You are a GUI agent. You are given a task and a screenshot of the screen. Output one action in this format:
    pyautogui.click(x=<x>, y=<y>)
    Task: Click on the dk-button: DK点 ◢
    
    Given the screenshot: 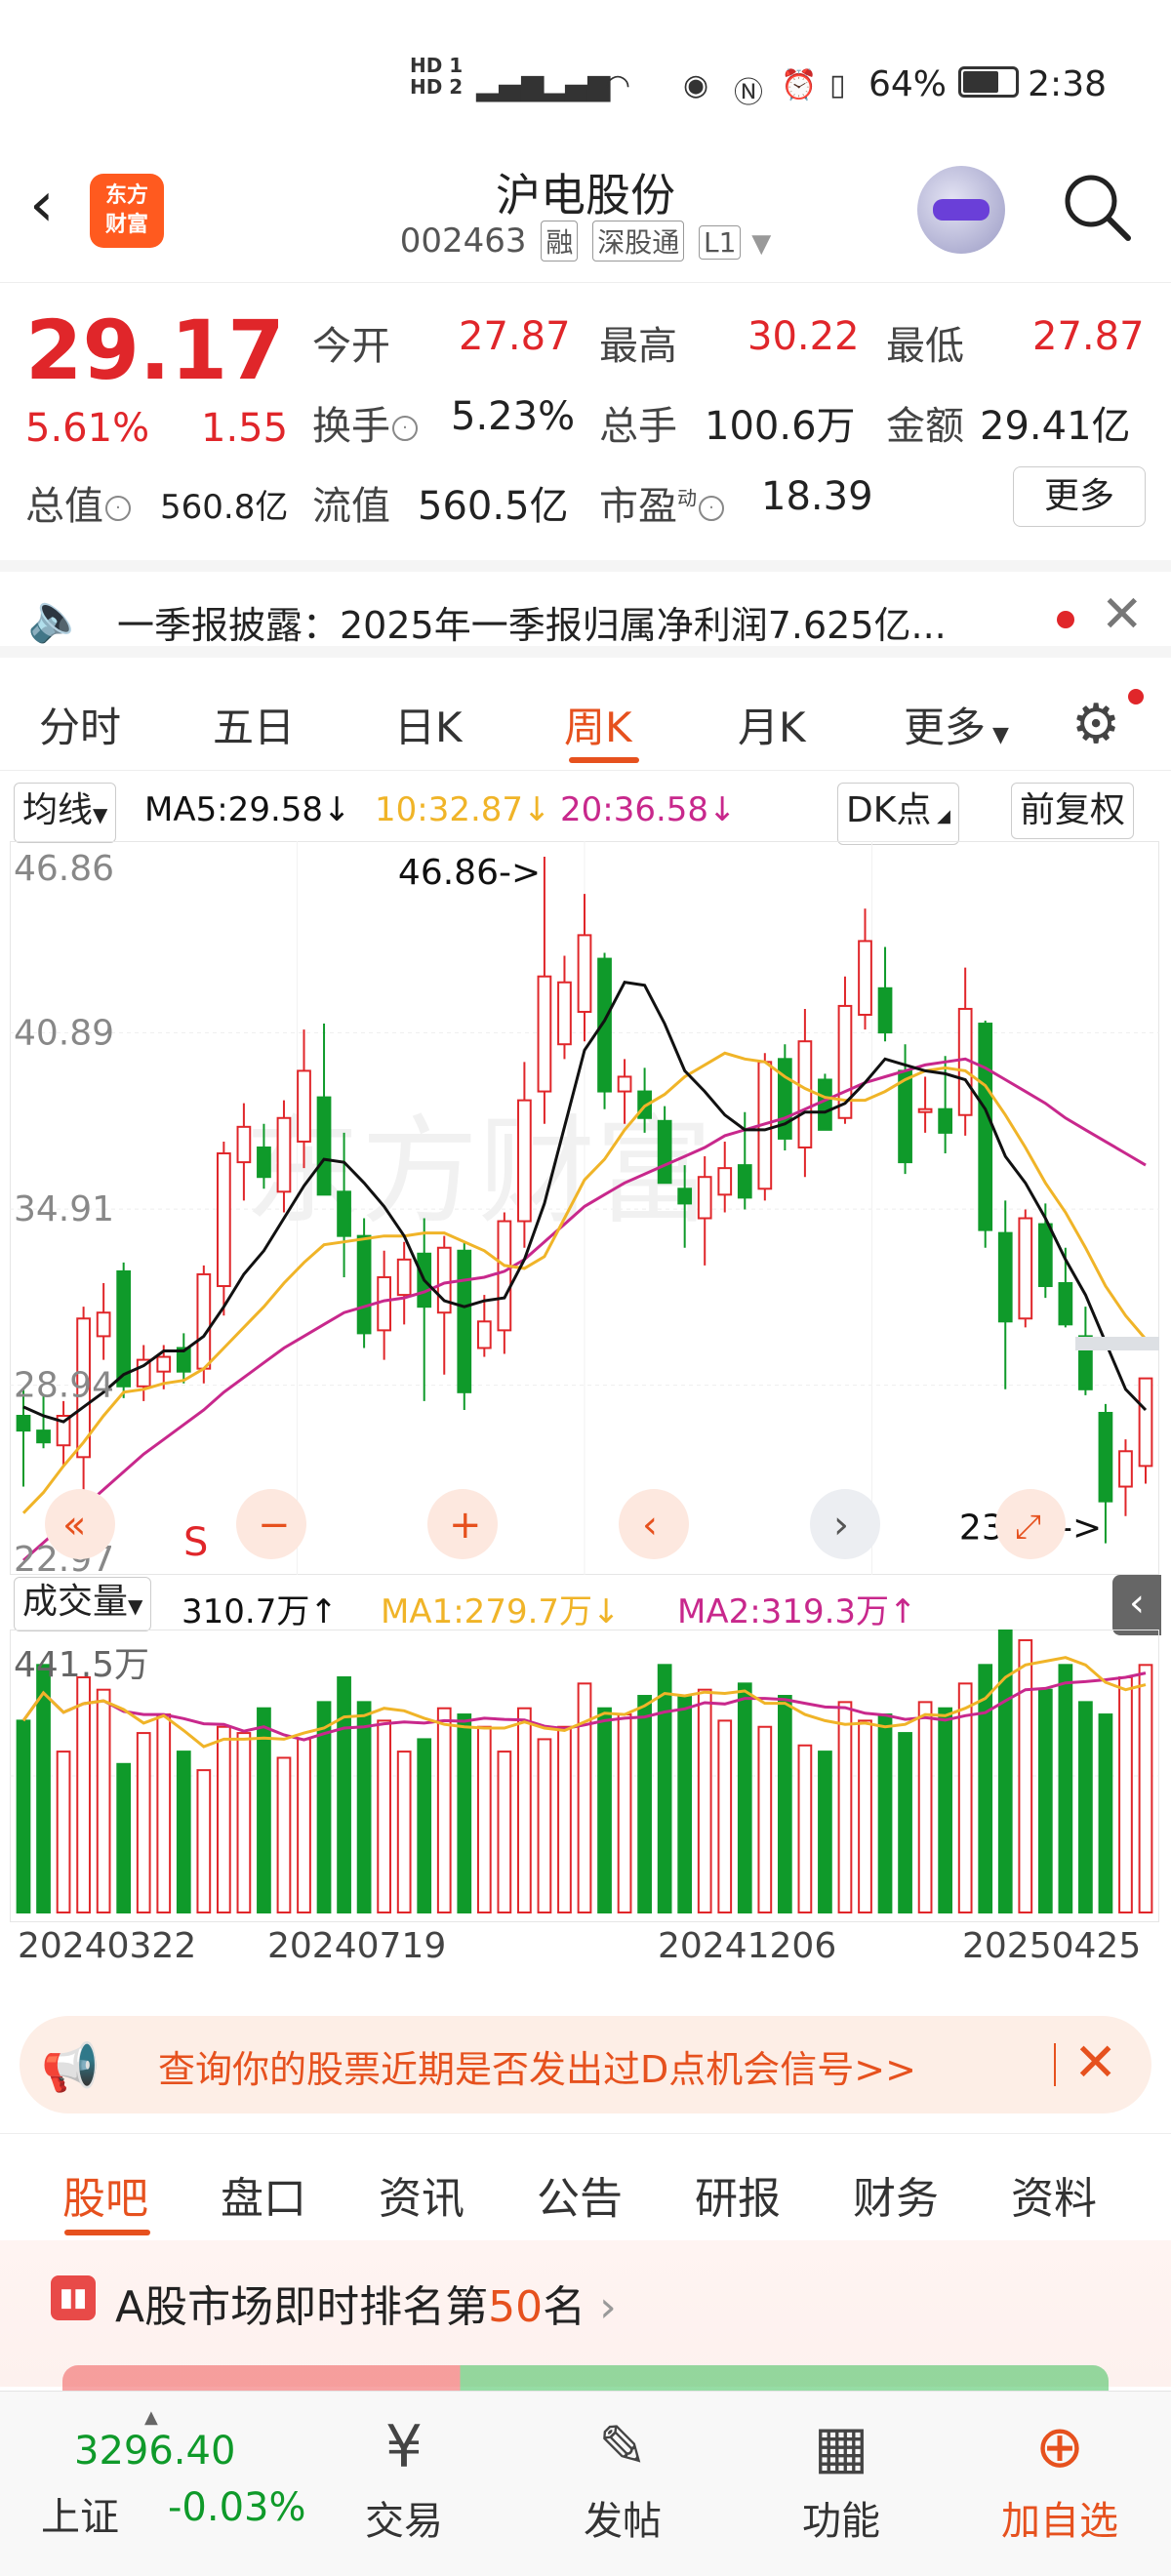 What is the action you would take?
    pyautogui.click(x=898, y=814)
    